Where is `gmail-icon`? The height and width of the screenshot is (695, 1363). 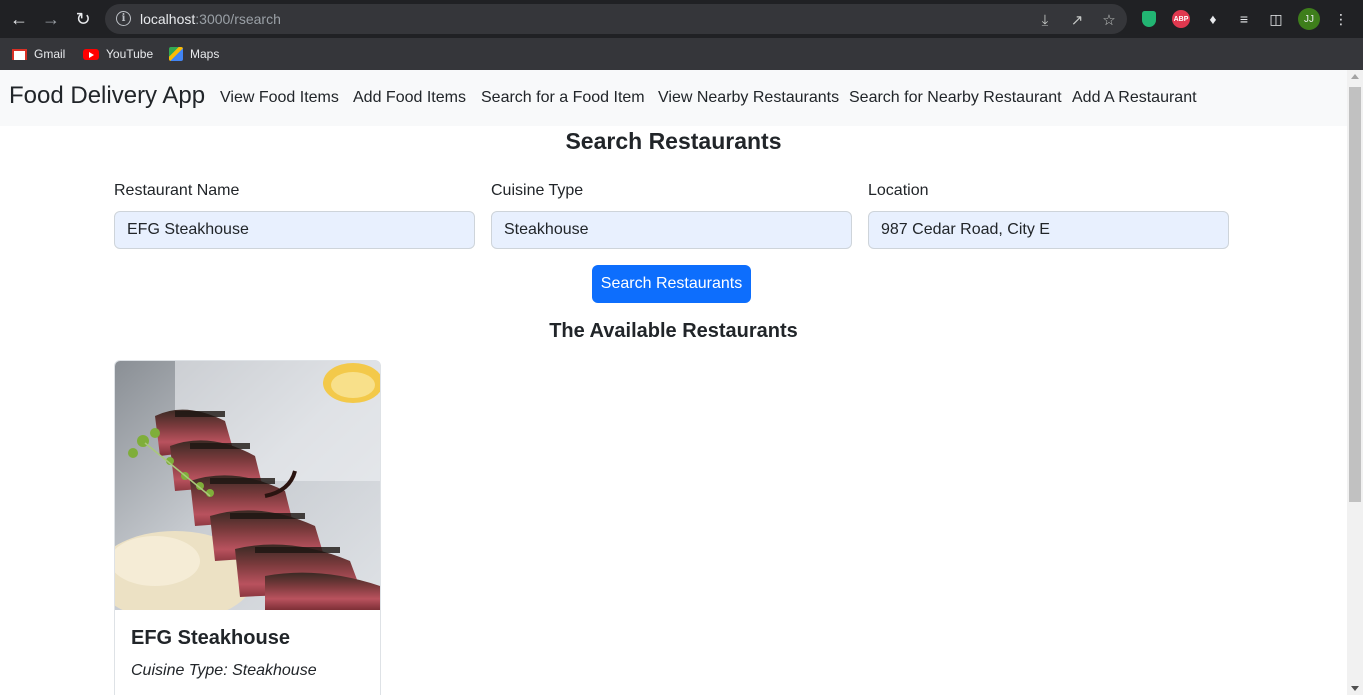 gmail-icon is located at coordinates (19, 54).